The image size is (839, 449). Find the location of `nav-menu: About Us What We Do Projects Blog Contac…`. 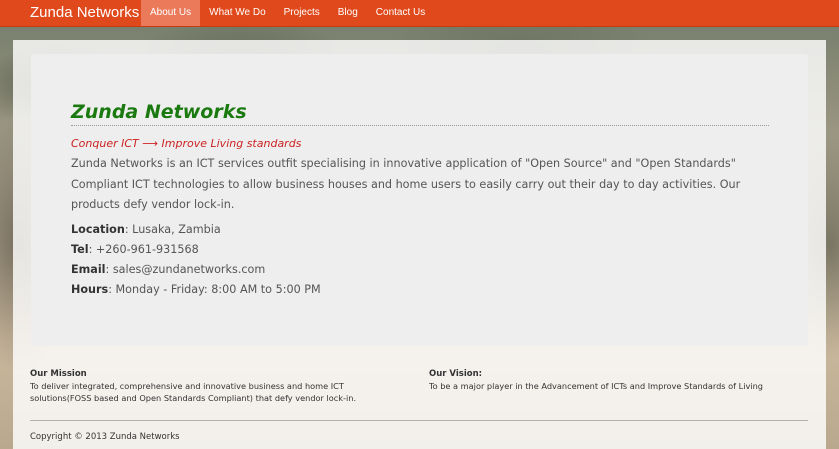

nav-menu: About Us What We Do Projects Blog Contac… is located at coordinates (287, 13).